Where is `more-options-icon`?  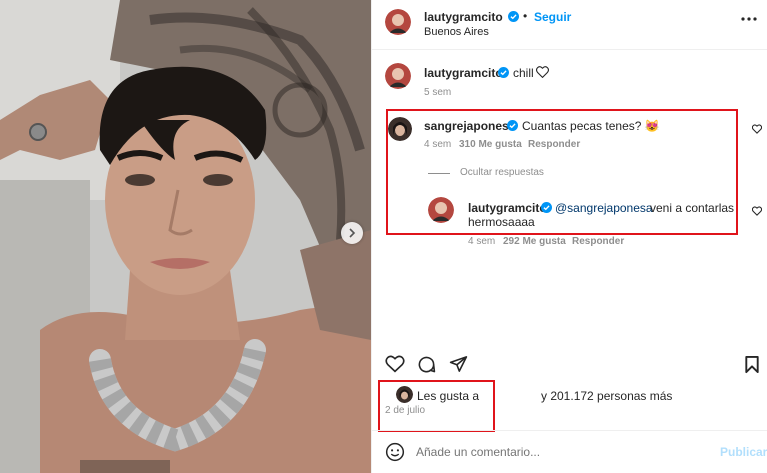
more-options-icon is located at coordinates (749, 19).